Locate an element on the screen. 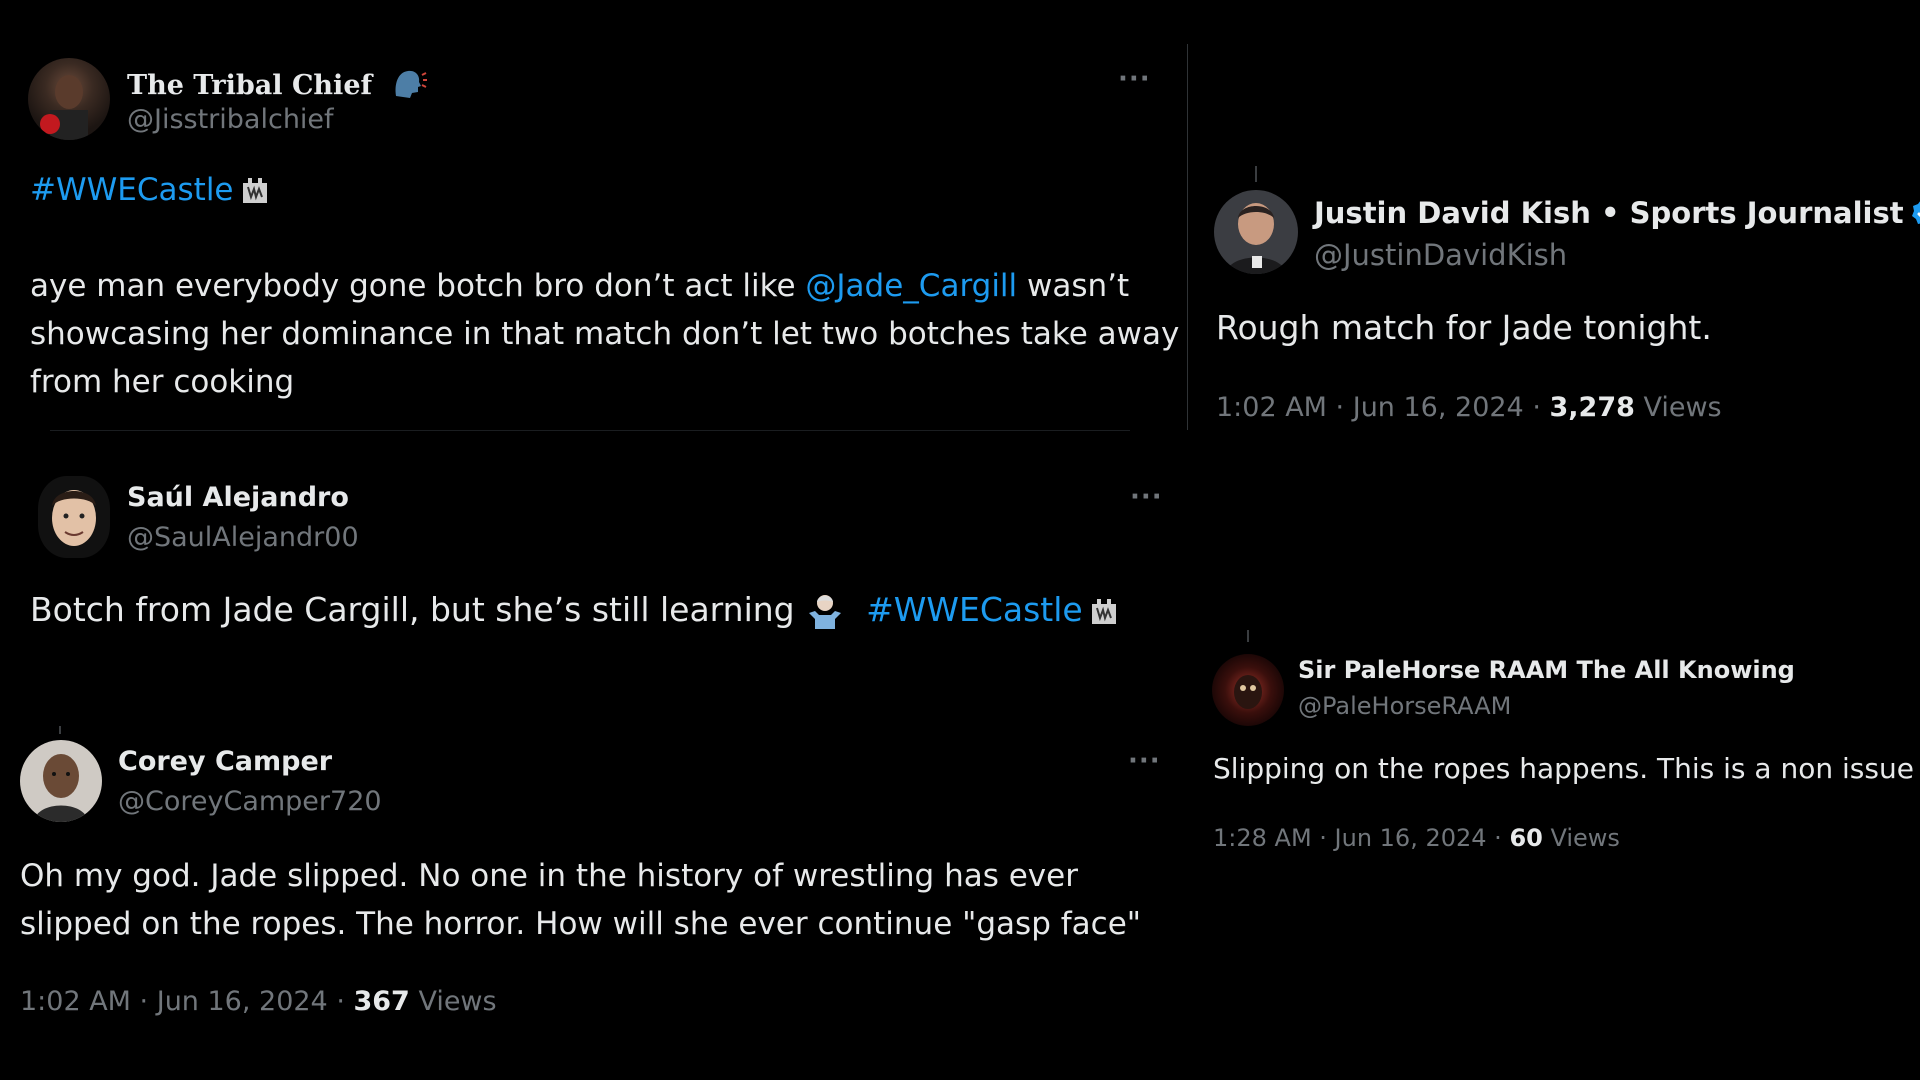  avatar-justin-david-kish is located at coordinates (1256, 232).